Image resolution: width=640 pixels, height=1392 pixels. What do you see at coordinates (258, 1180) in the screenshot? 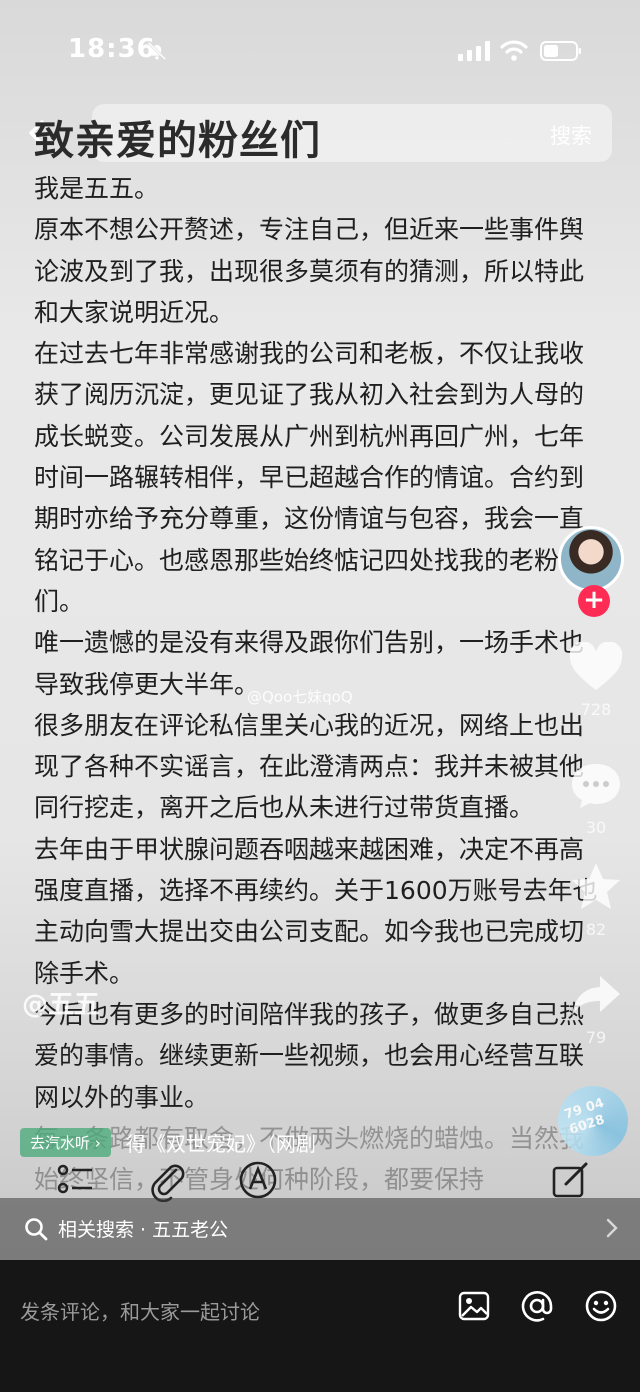
I see `text-style-icon` at bounding box center [258, 1180].